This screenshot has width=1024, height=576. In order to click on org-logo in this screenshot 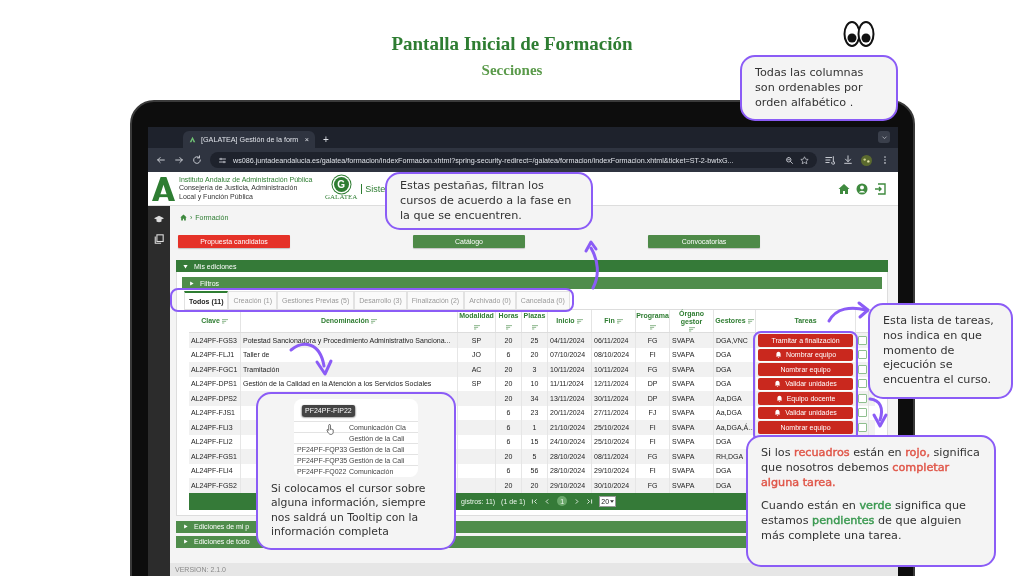, I will do `click(163, 188)`.